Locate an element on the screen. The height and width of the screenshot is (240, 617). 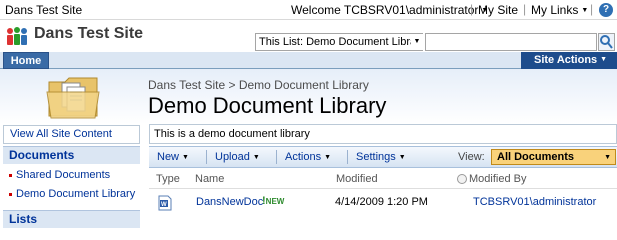
actions-label: Actions is located at coordinates (303, 157).